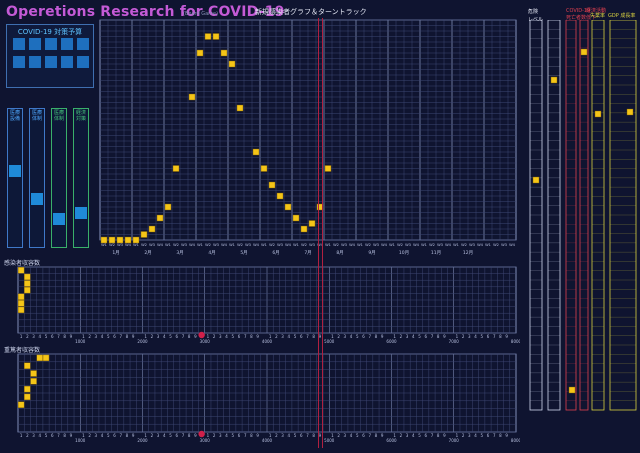 This screenshot has height=453, width=640. Describe the element at coordinates (468, 253) in the screenshot. I see `month-tick-label: 12月` at that location.